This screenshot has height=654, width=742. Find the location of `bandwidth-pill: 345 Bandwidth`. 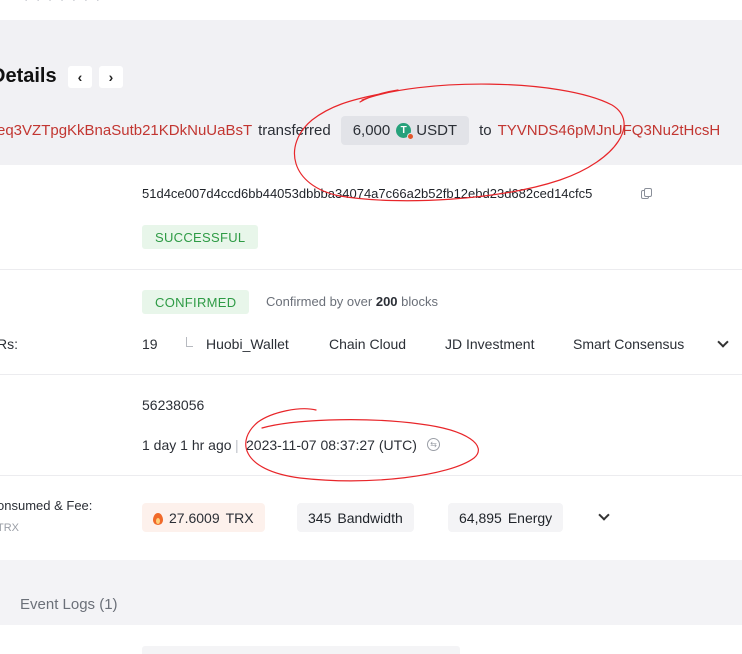

bandwidth-pill: 345 Bandwidth is located at coordinates (355, 517).